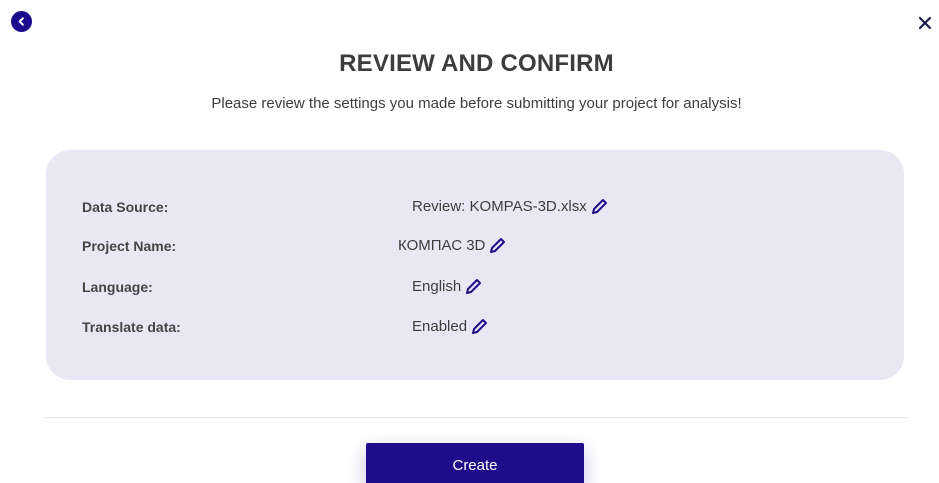 The height and width of the screenshot is (483, 939). I want to click on edit-translate-data-pencil-icon, so click(479, 327).